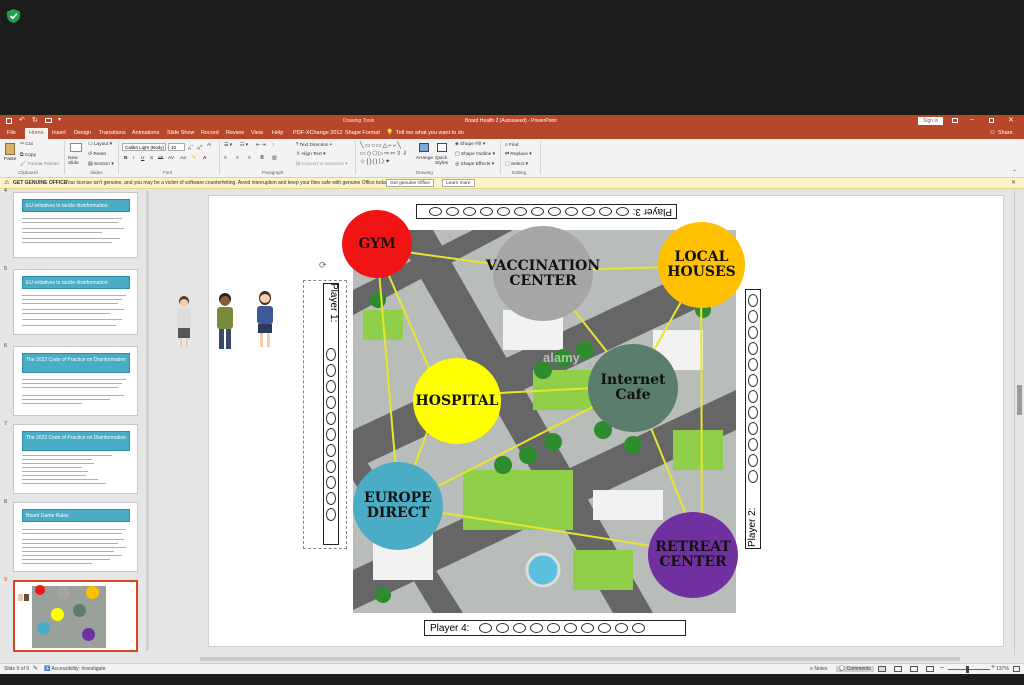 This screenshot has height=685, width=1024. Describe the element at coordinates (277, 133) in the screenshot. I see `tab-help: Help` at that location.